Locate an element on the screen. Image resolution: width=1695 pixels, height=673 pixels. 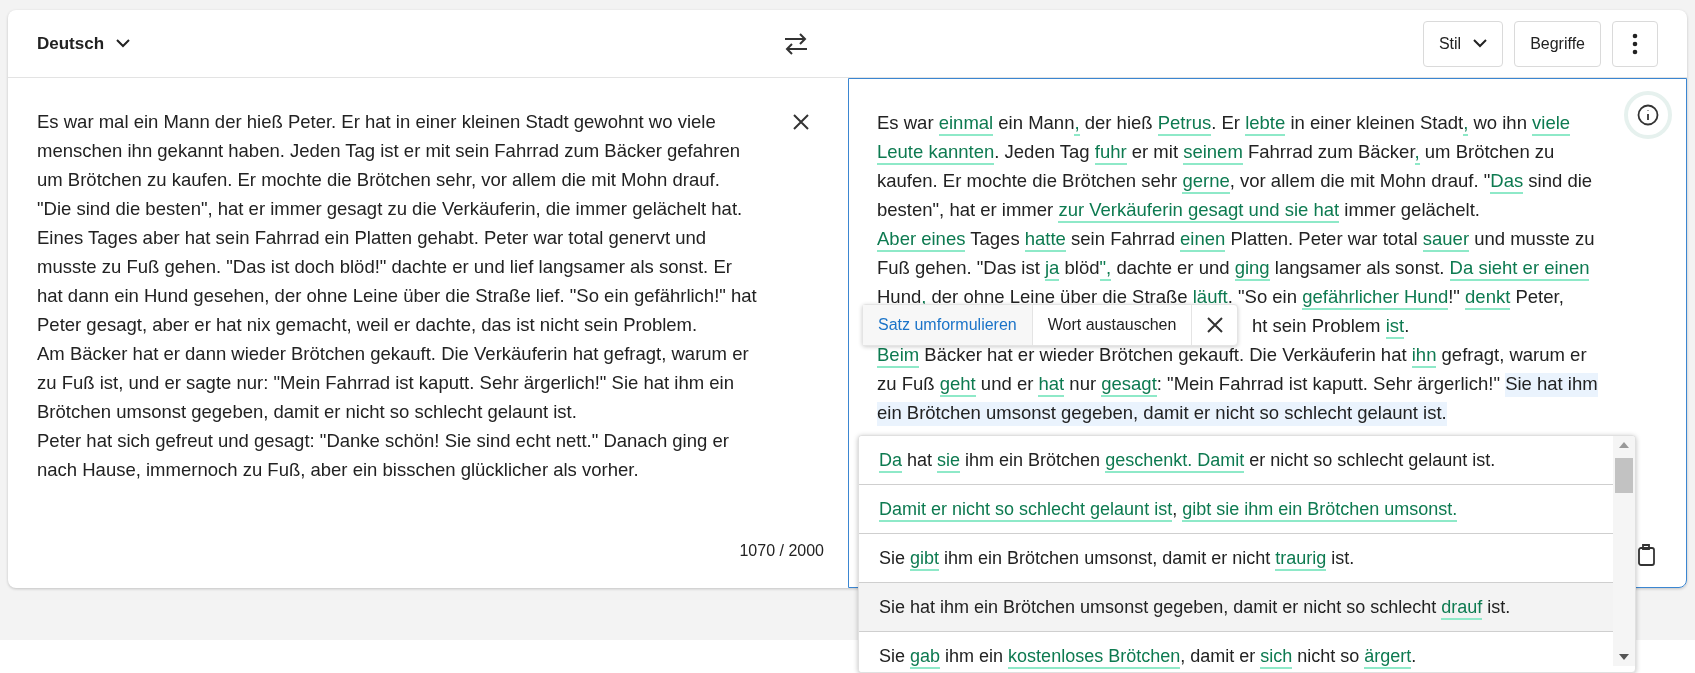
source-text-line: Brötchen umsonst gegeben, damit er nicht so schlecht gelaunt ist. is located at coordinates (307, 412).